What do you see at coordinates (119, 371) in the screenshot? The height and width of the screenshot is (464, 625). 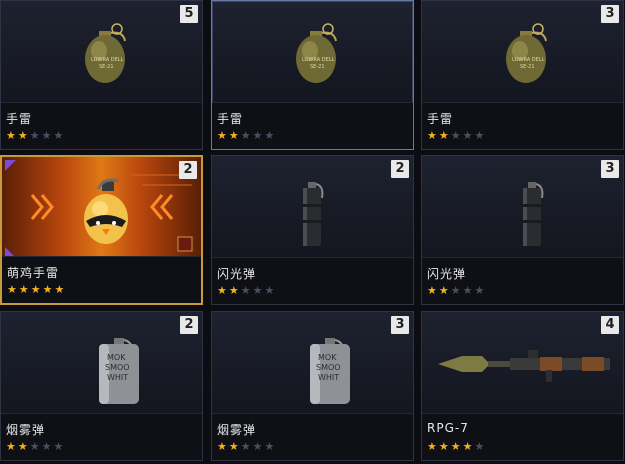 I see `smoke-grenade-icon: MOK SMOO WHIT` at bounding box center [119, 371].